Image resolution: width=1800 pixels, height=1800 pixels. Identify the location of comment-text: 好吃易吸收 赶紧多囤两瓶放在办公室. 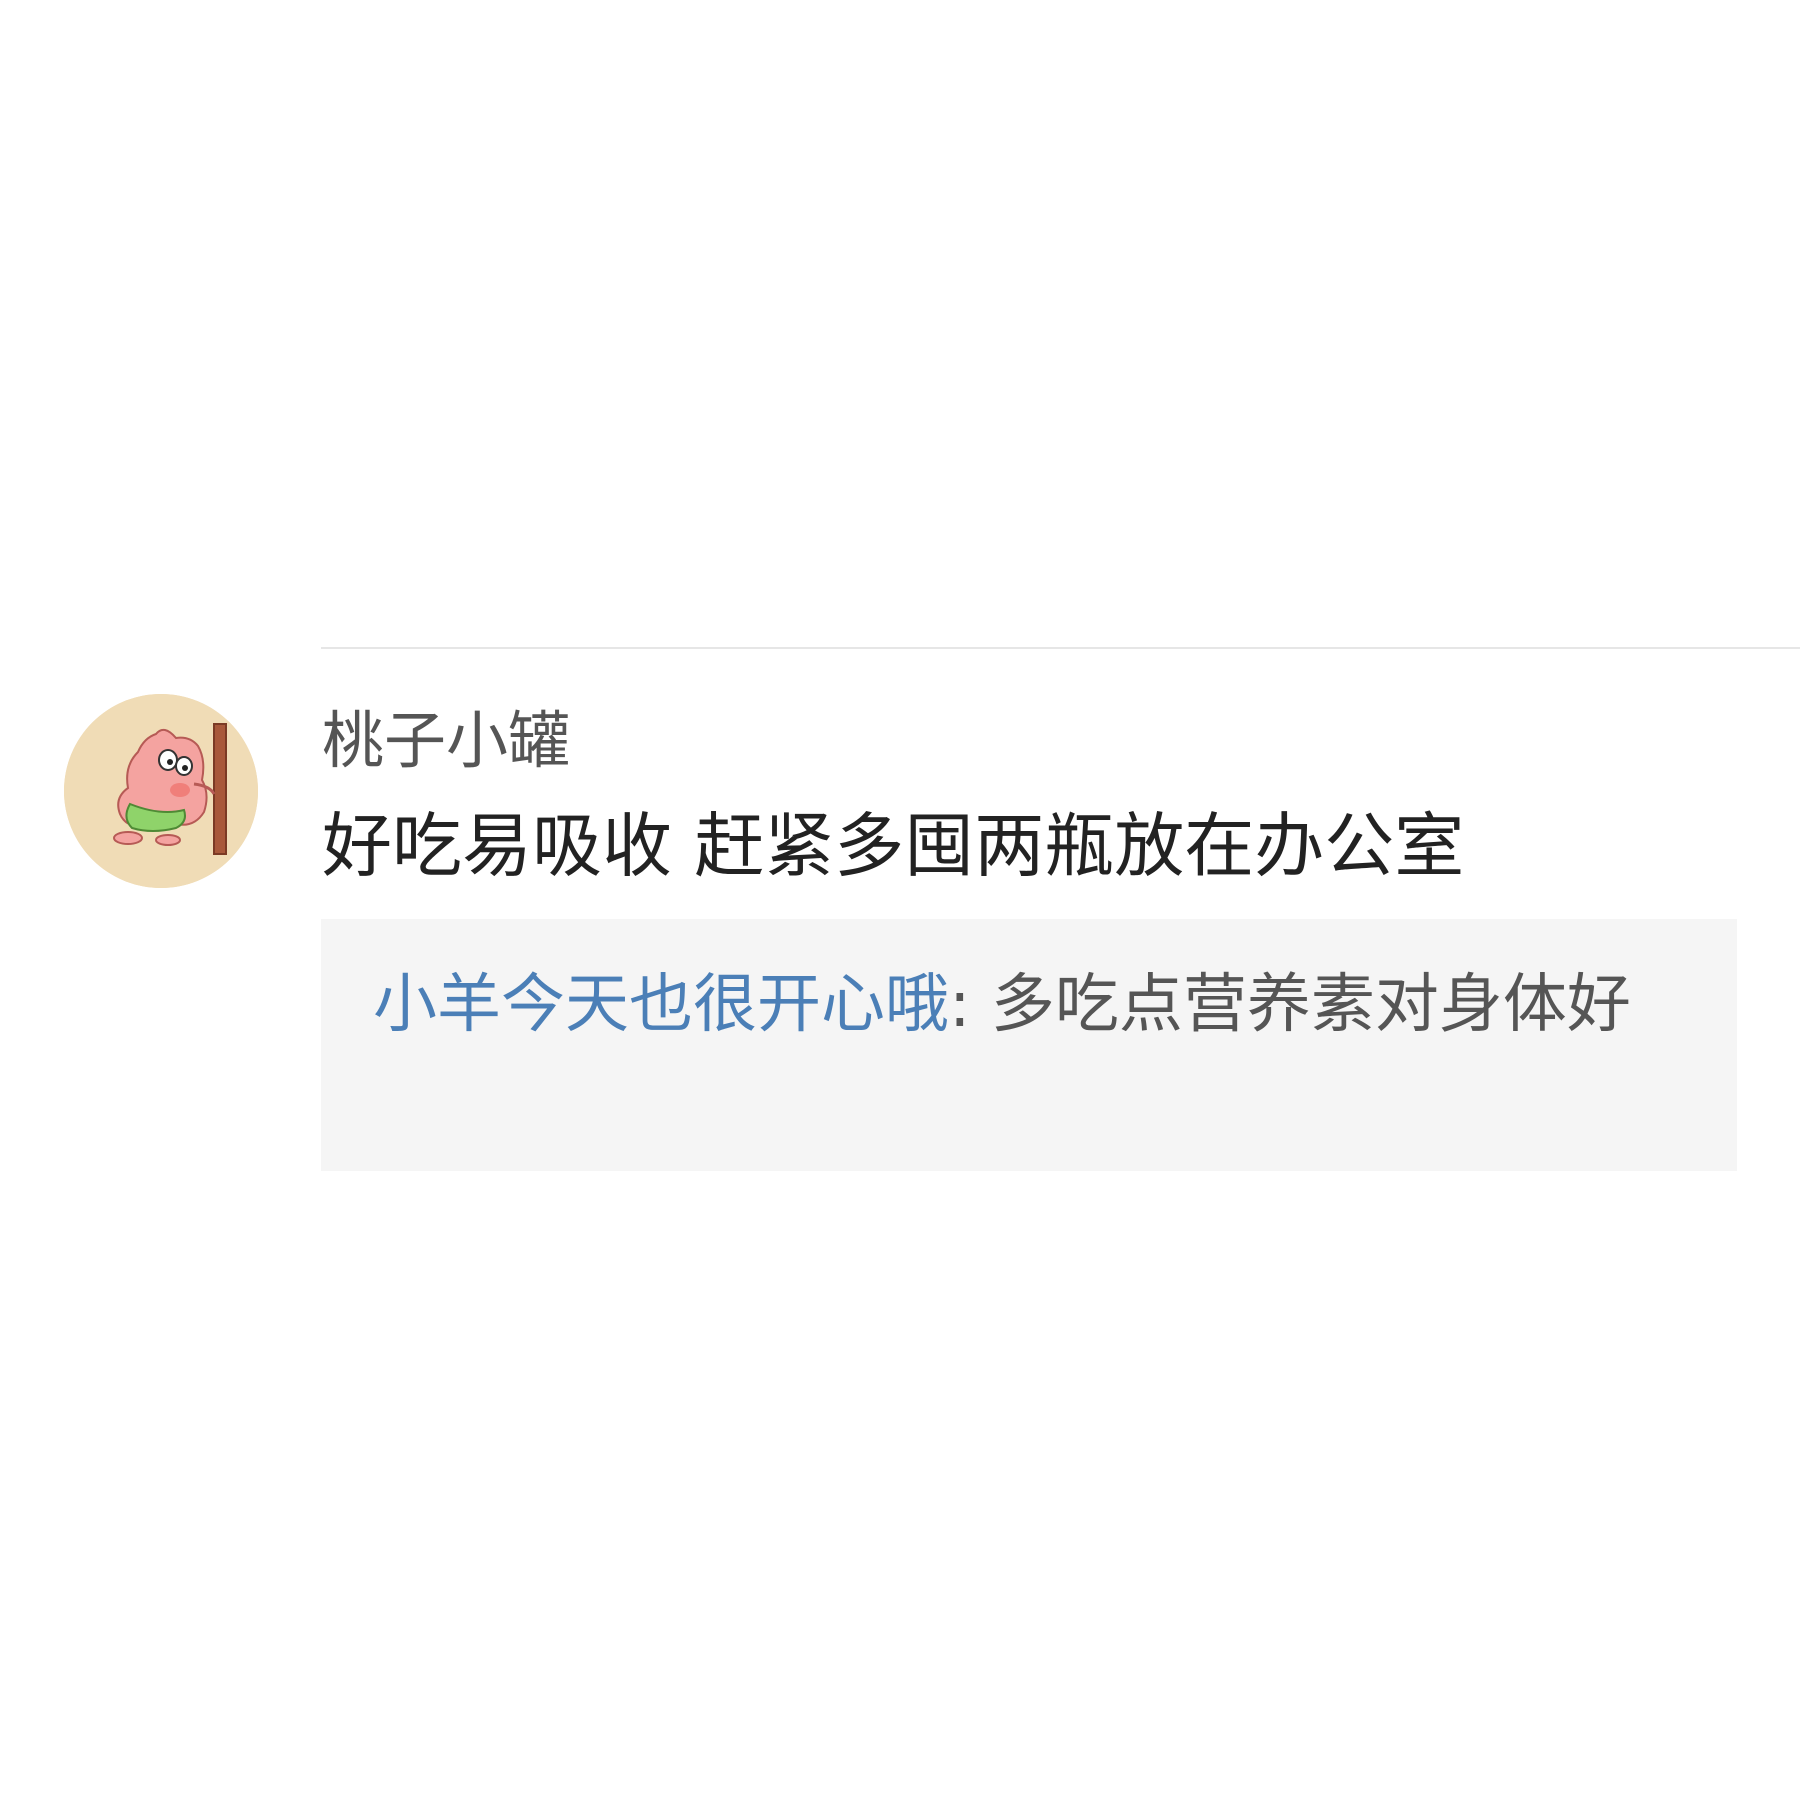
(893, 846).